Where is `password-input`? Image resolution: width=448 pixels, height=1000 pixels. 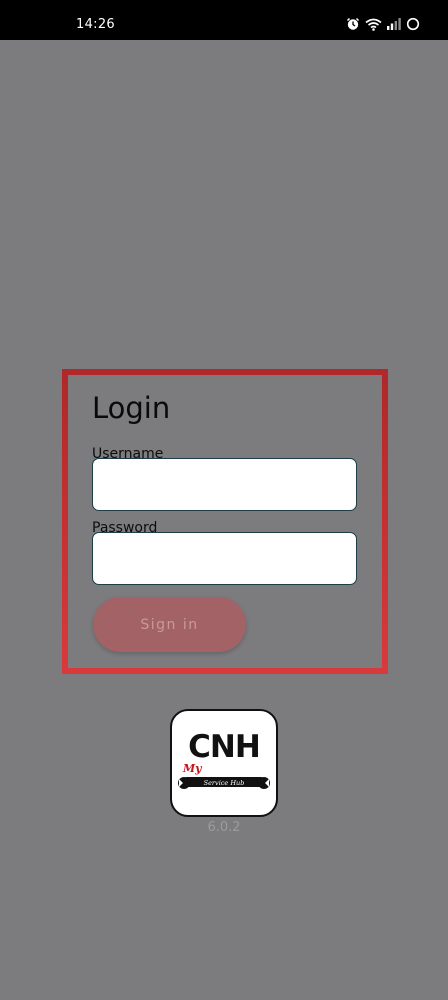 password-input is located at coordinates (224, 558).